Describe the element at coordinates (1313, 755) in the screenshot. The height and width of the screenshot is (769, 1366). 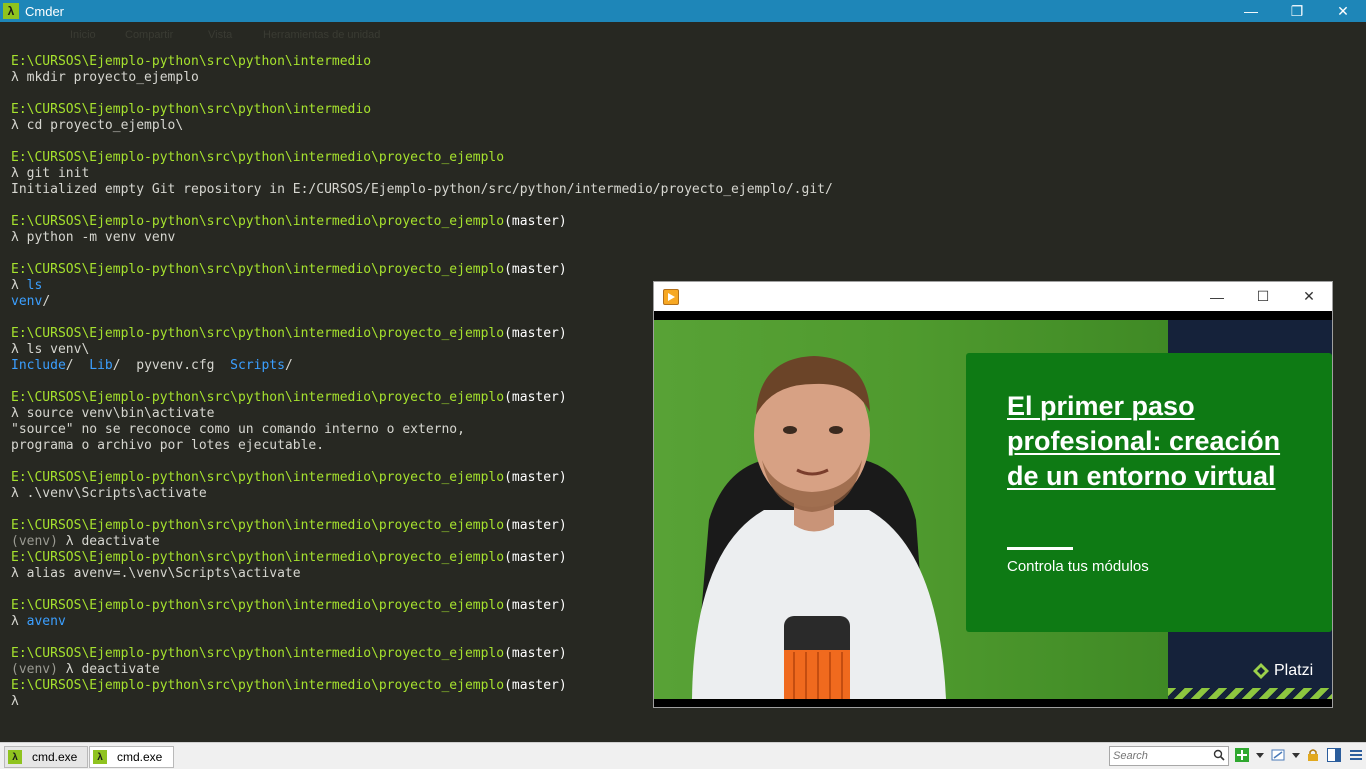
I see `lock-icon` at that location.